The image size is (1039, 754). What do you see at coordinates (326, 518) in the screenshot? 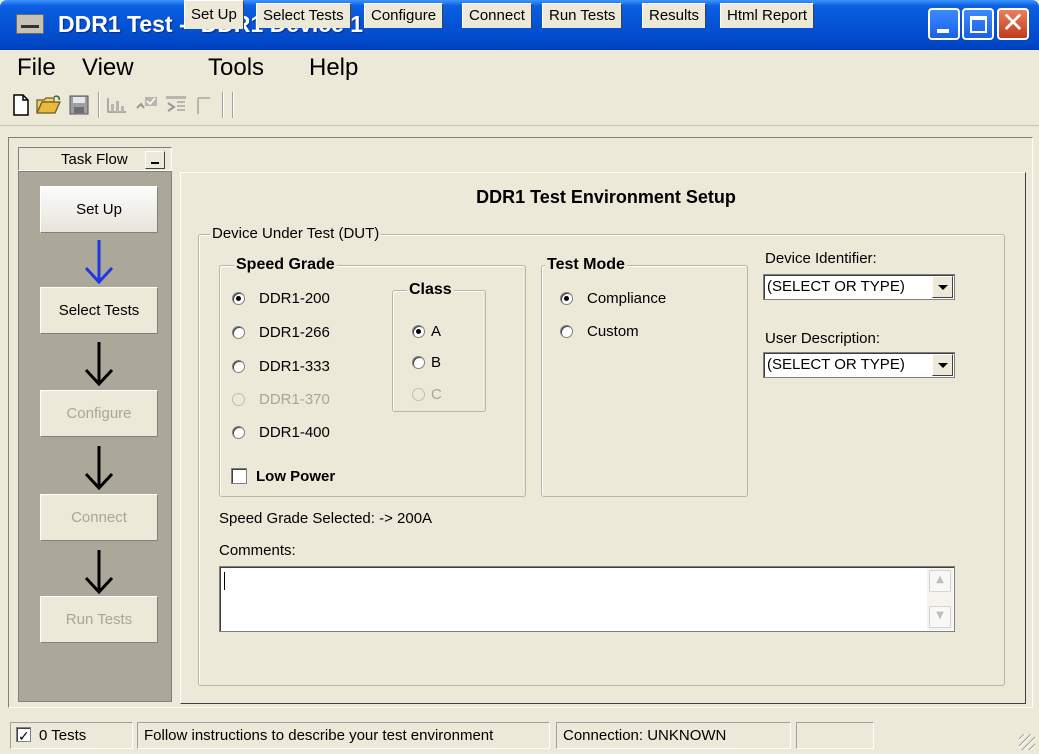
I see `speed-grade-selected: Speed Grade Selected: -> 200A` at bounding box center [326, 518].